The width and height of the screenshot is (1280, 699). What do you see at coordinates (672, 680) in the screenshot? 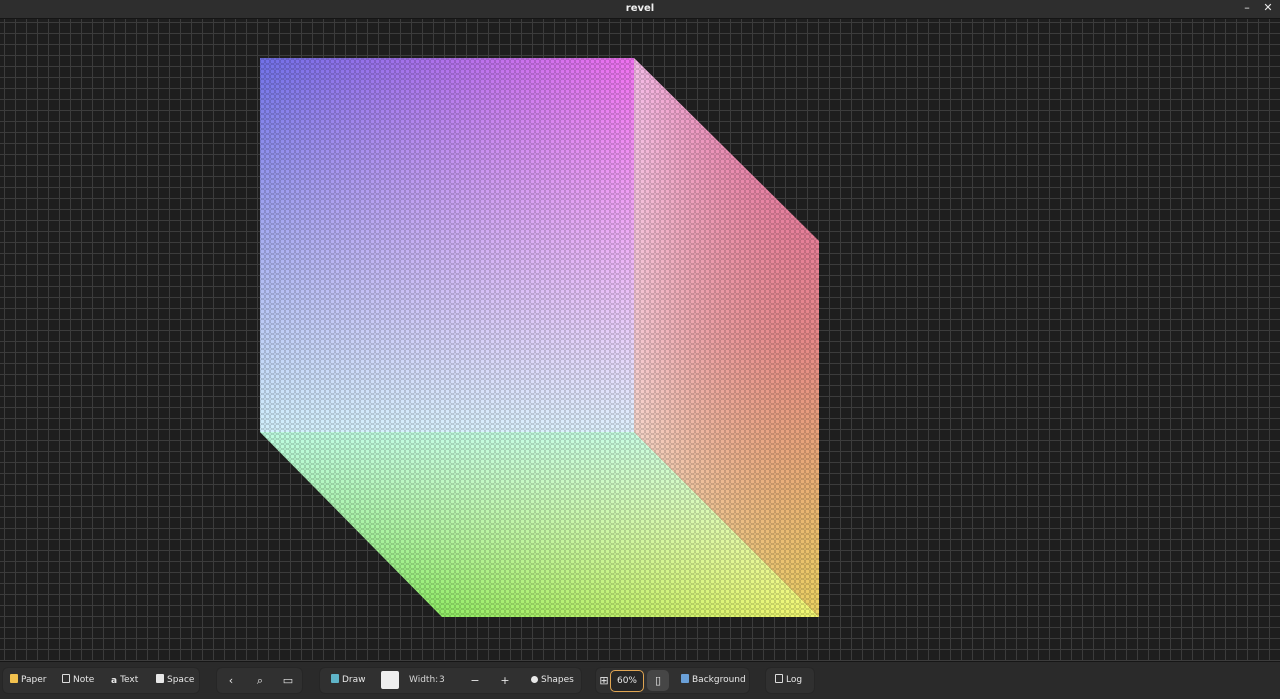
I see `view-group: ⊞ 60% ▯ Background` at bounding box center [672, 680].